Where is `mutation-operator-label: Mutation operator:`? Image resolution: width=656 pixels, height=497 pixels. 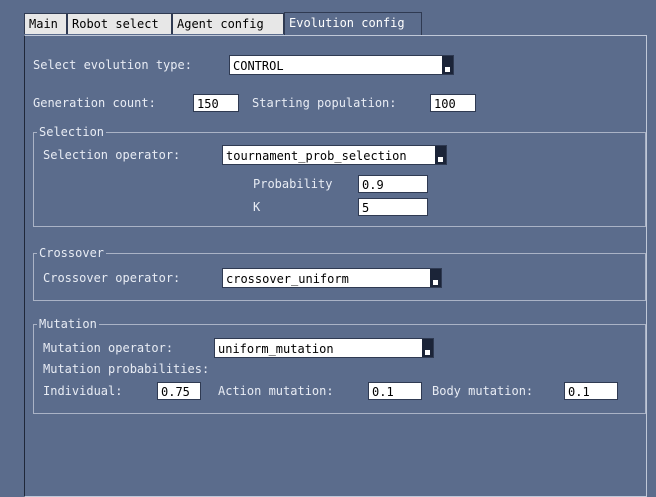
mutation-operator-label: Mutation operator: is located at coordinates (108, 348).